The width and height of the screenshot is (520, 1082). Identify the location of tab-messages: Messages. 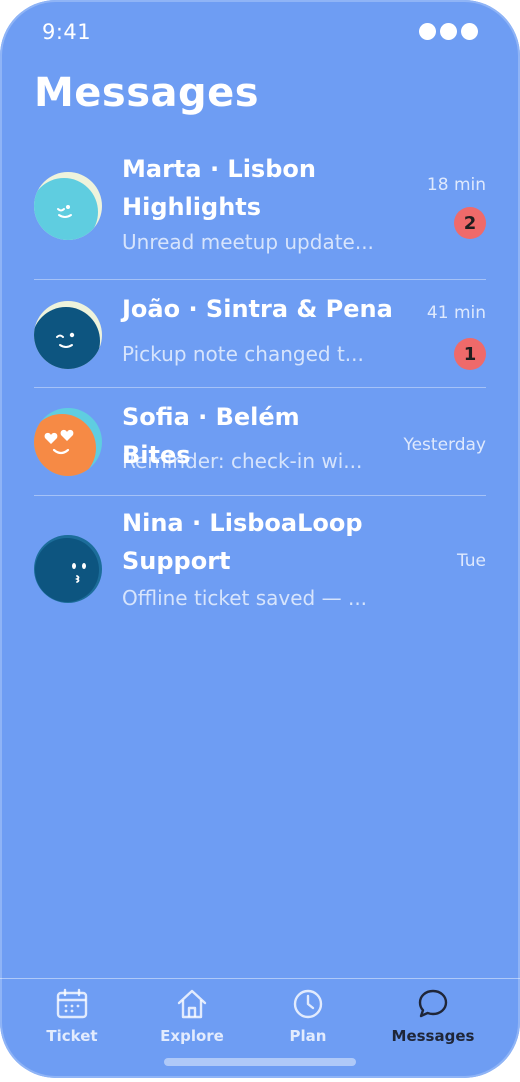
(433, 1016).